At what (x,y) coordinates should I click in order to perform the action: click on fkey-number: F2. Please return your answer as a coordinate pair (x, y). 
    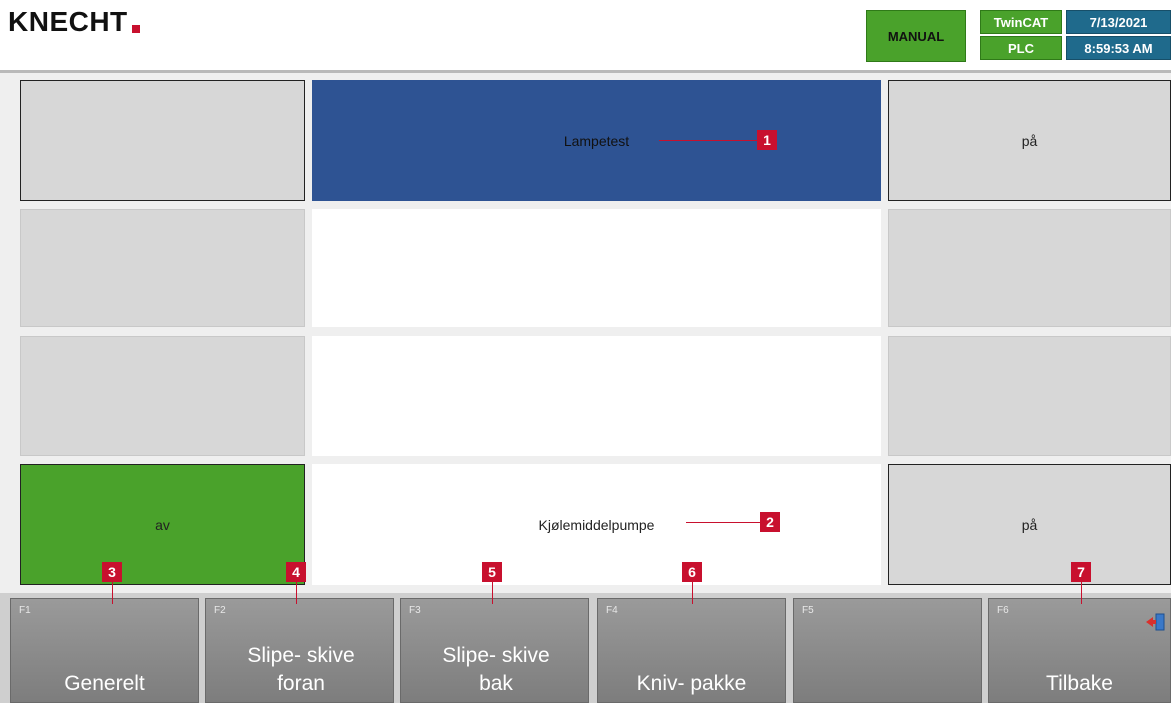
    Looking at the image, I should click on (220, 610).